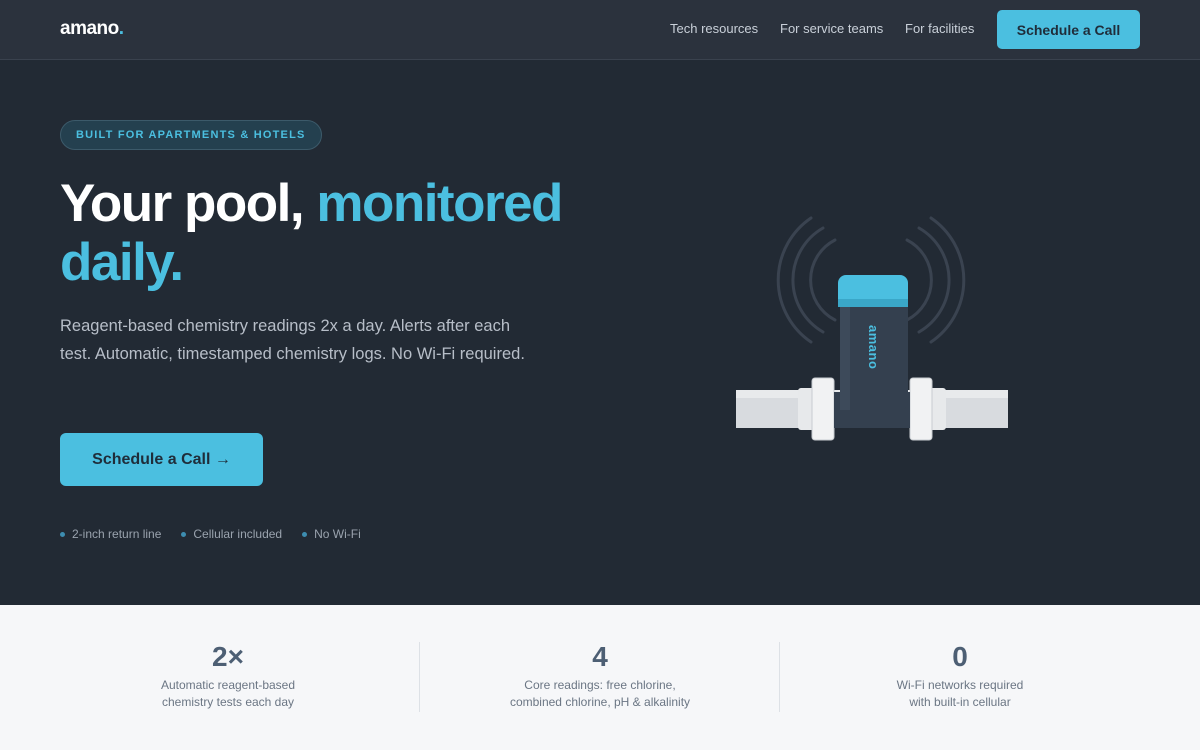 This screenshot has height=750, width=1200. Describe the element at coordinates (831, 28) in the screenshot. I see `nav-link-service-teams: For service teams` at that location.